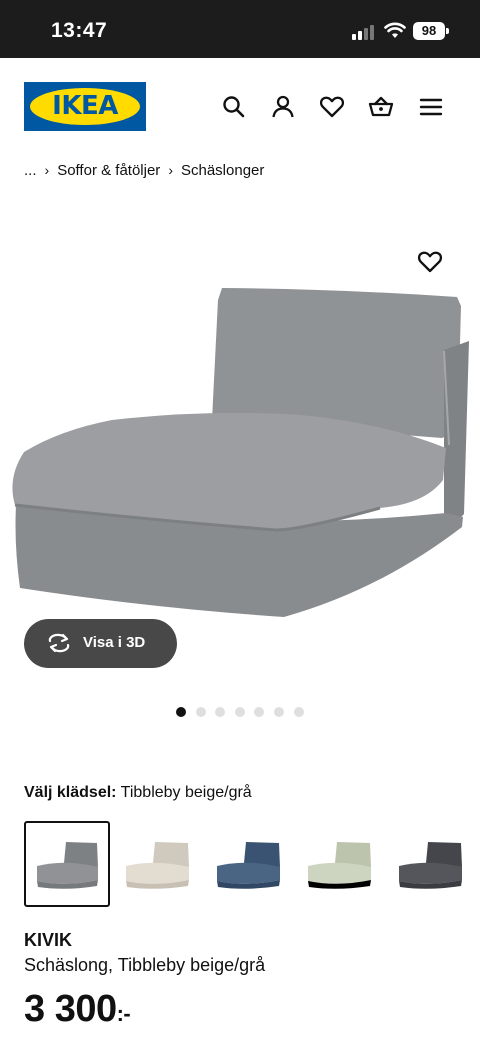 The width and height of the screenshot is (480, 1039). What do you see at coordinates (145, 965) in the screenshot?
I see `product-description: Schäslong, Tibbleby beige/grå` at bounding box center [145, 965].